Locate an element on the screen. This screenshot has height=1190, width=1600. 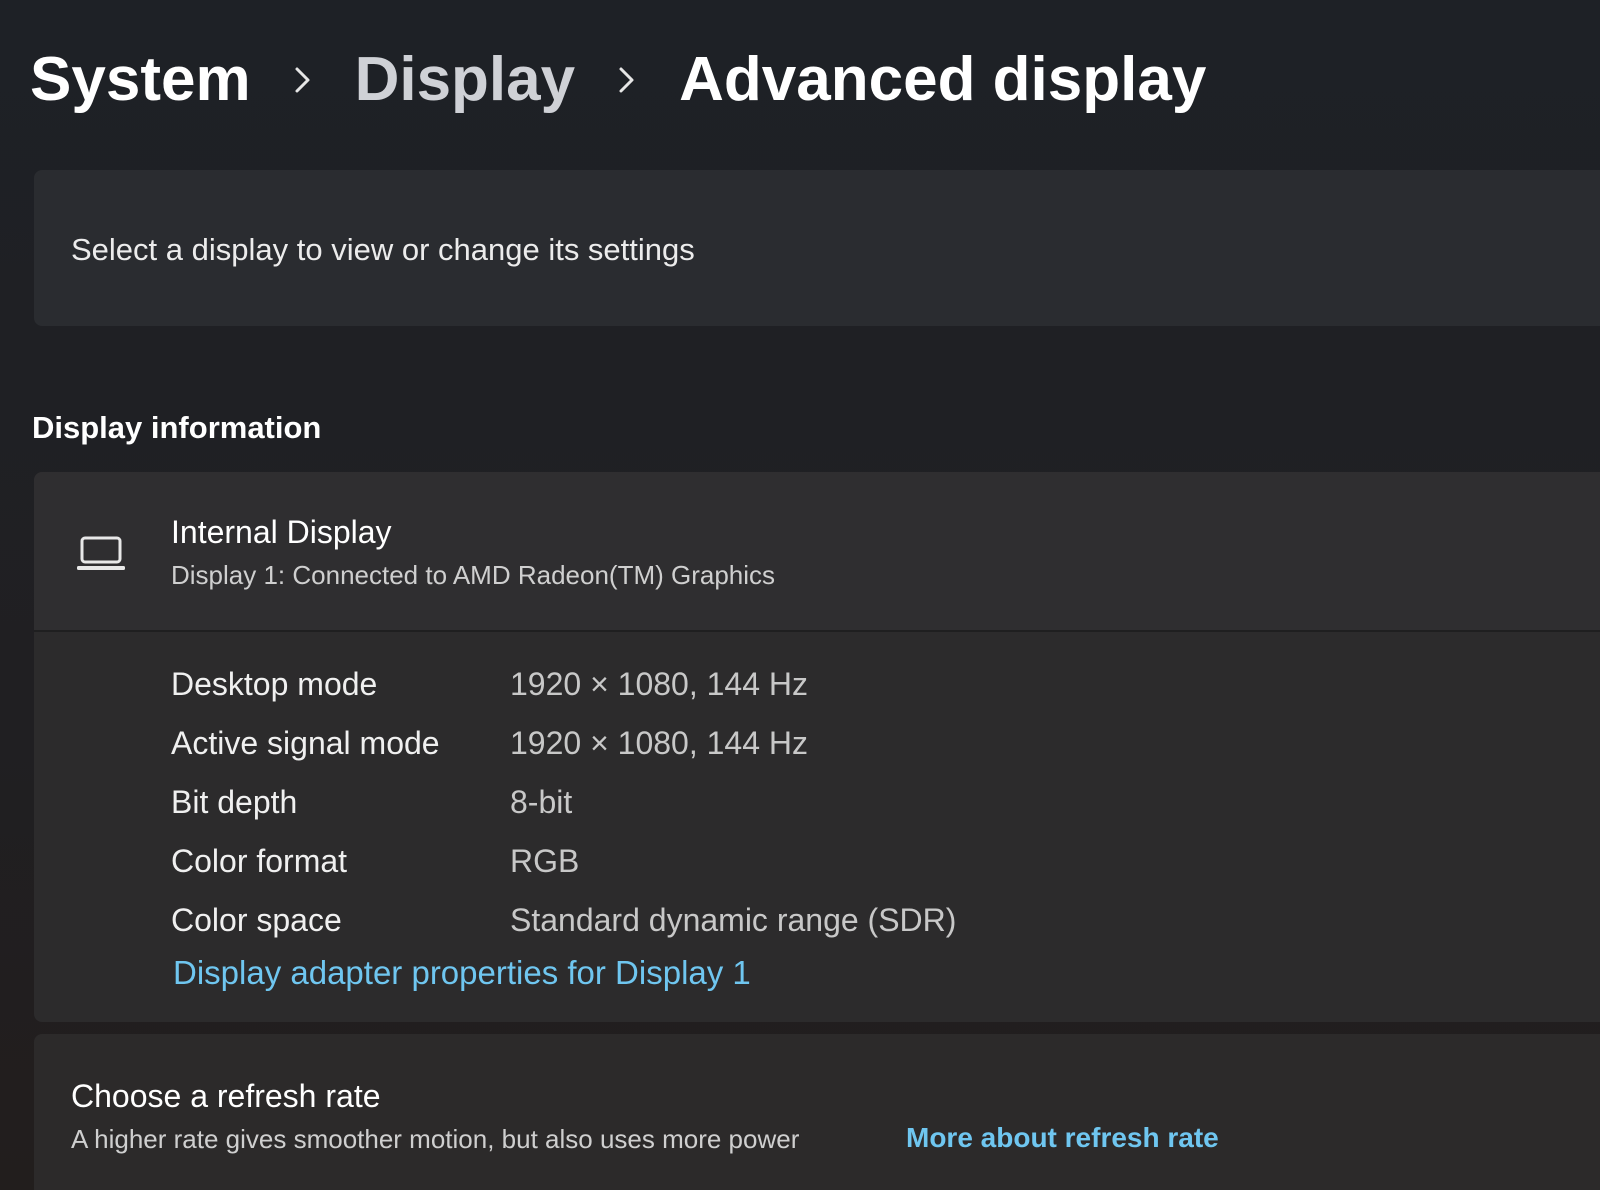
breadcrumb-system: System is located at coordinates (140, 80).